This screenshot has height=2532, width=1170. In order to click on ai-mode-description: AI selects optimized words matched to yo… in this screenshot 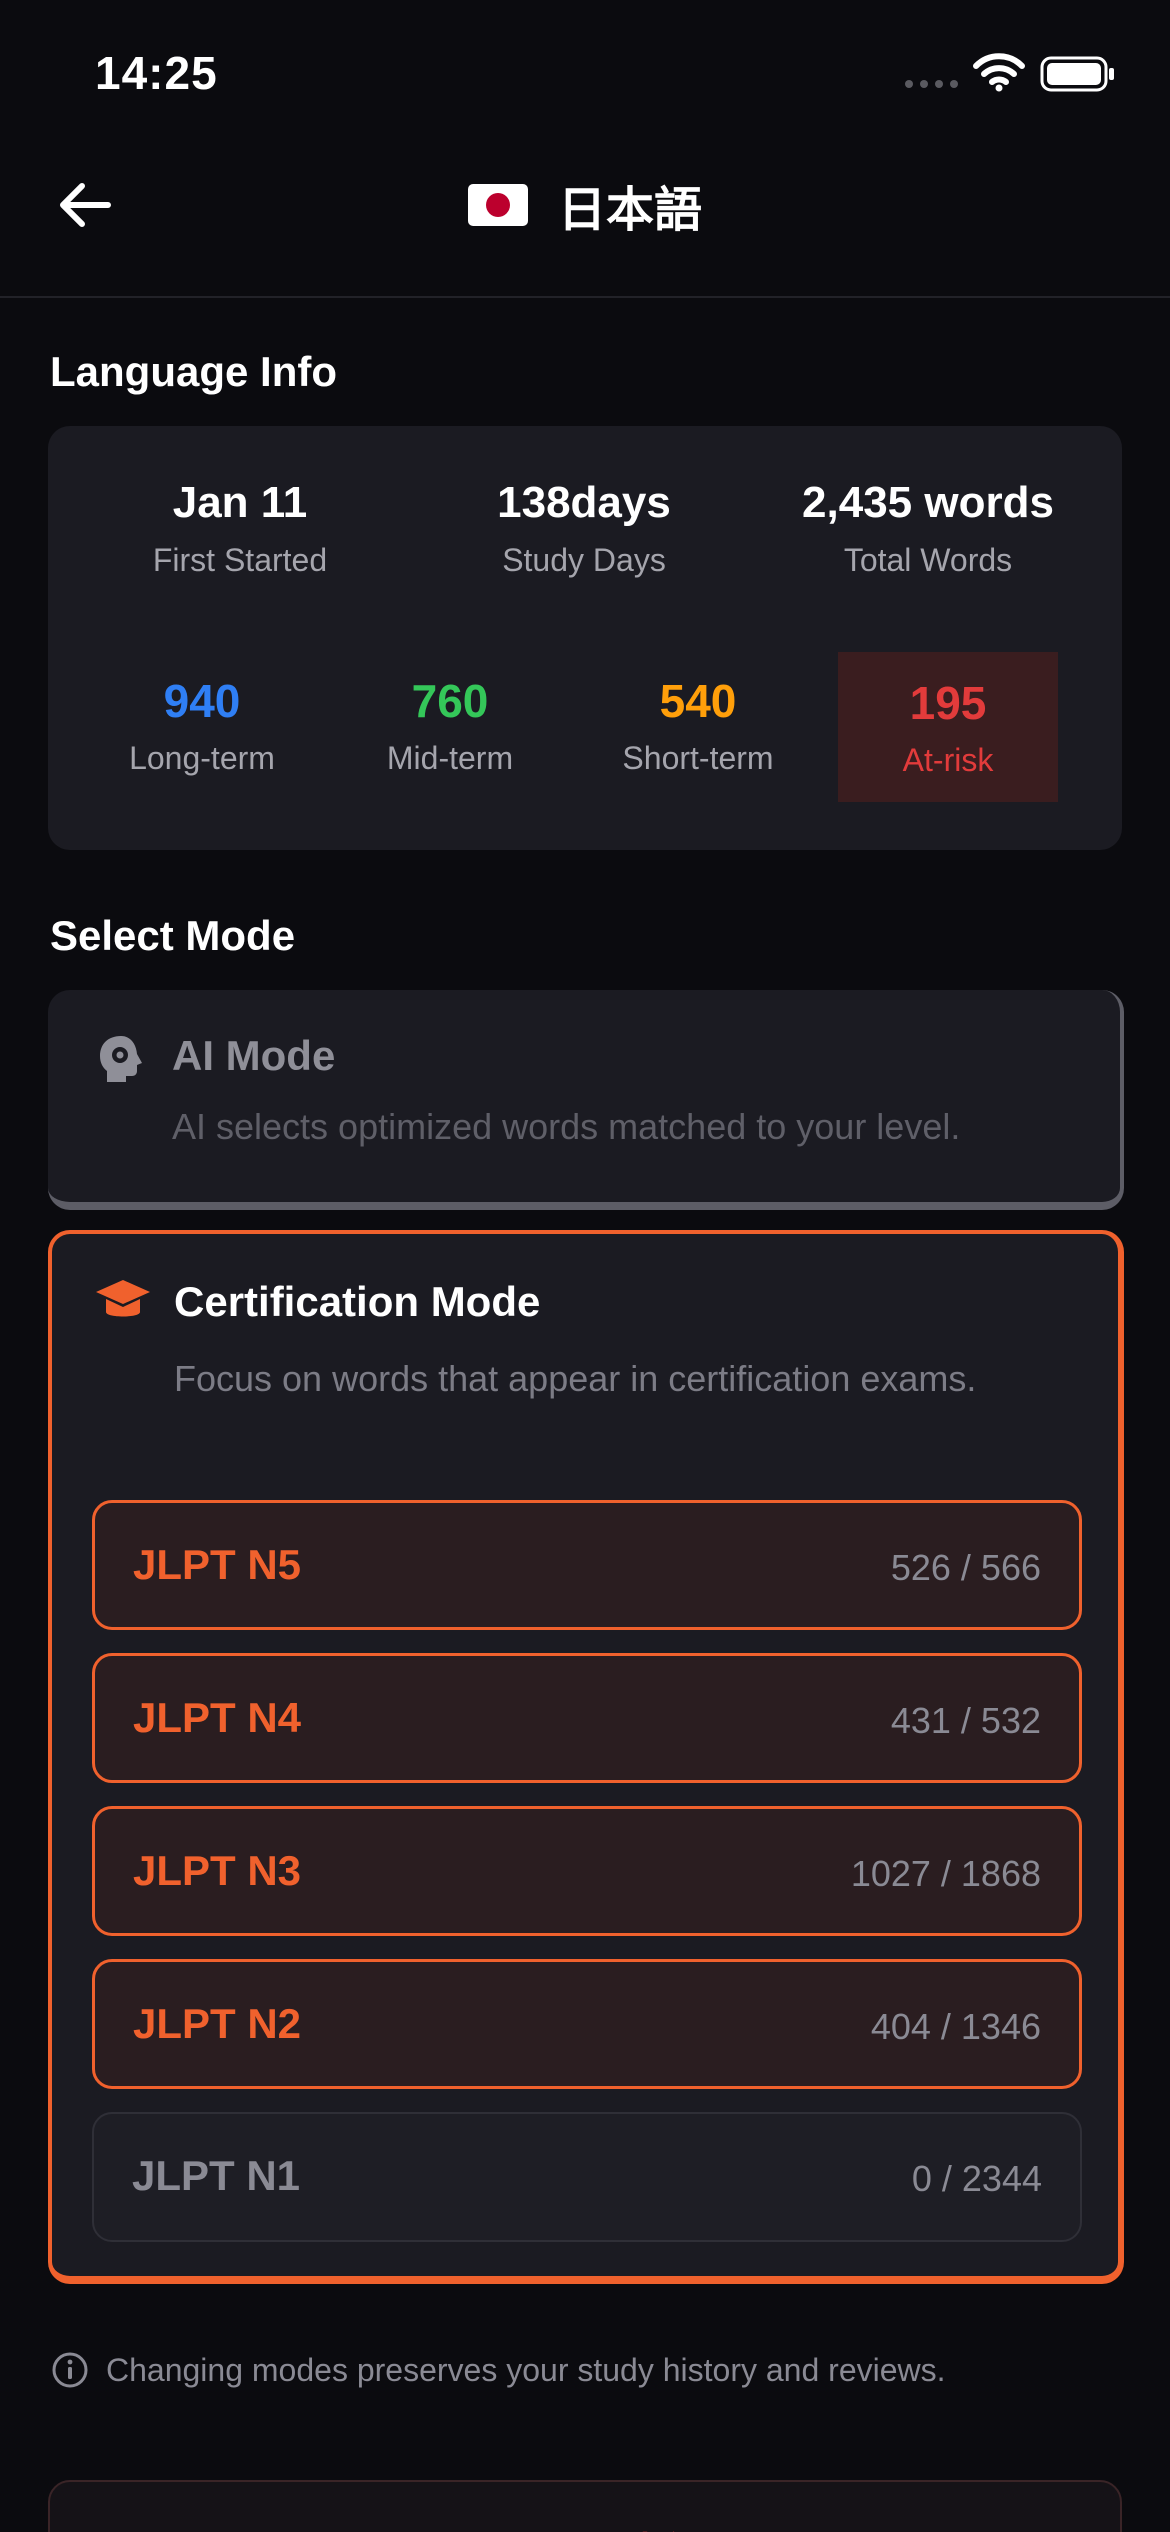, I will do `click(566, 1126)`.